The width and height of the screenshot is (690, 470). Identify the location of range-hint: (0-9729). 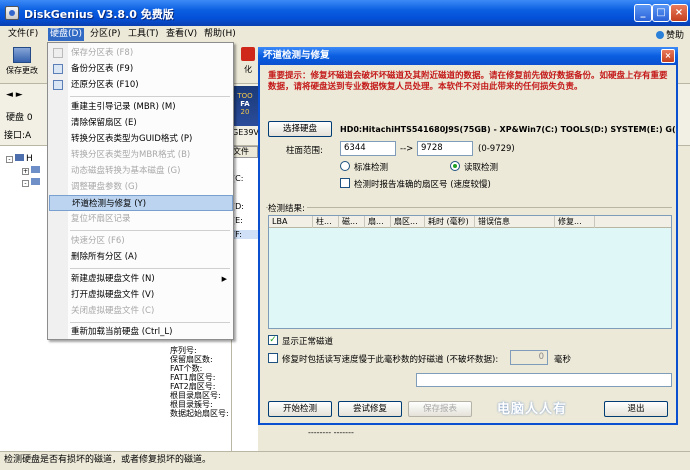
(496, 149).